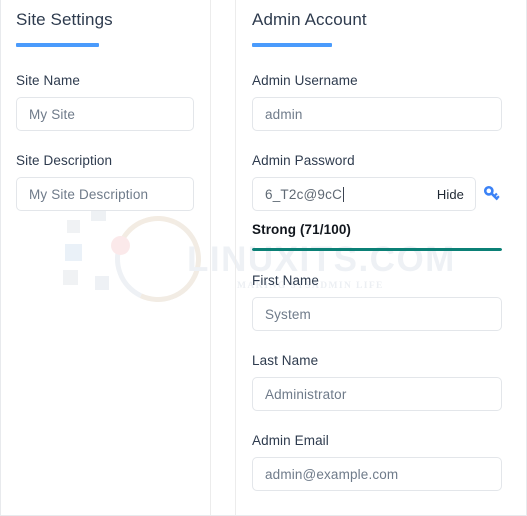  What do you see at coordinates (64, 19) in the screenshot?
I see `site-settings-title: Site Settings` at bounding box center [64, 19].